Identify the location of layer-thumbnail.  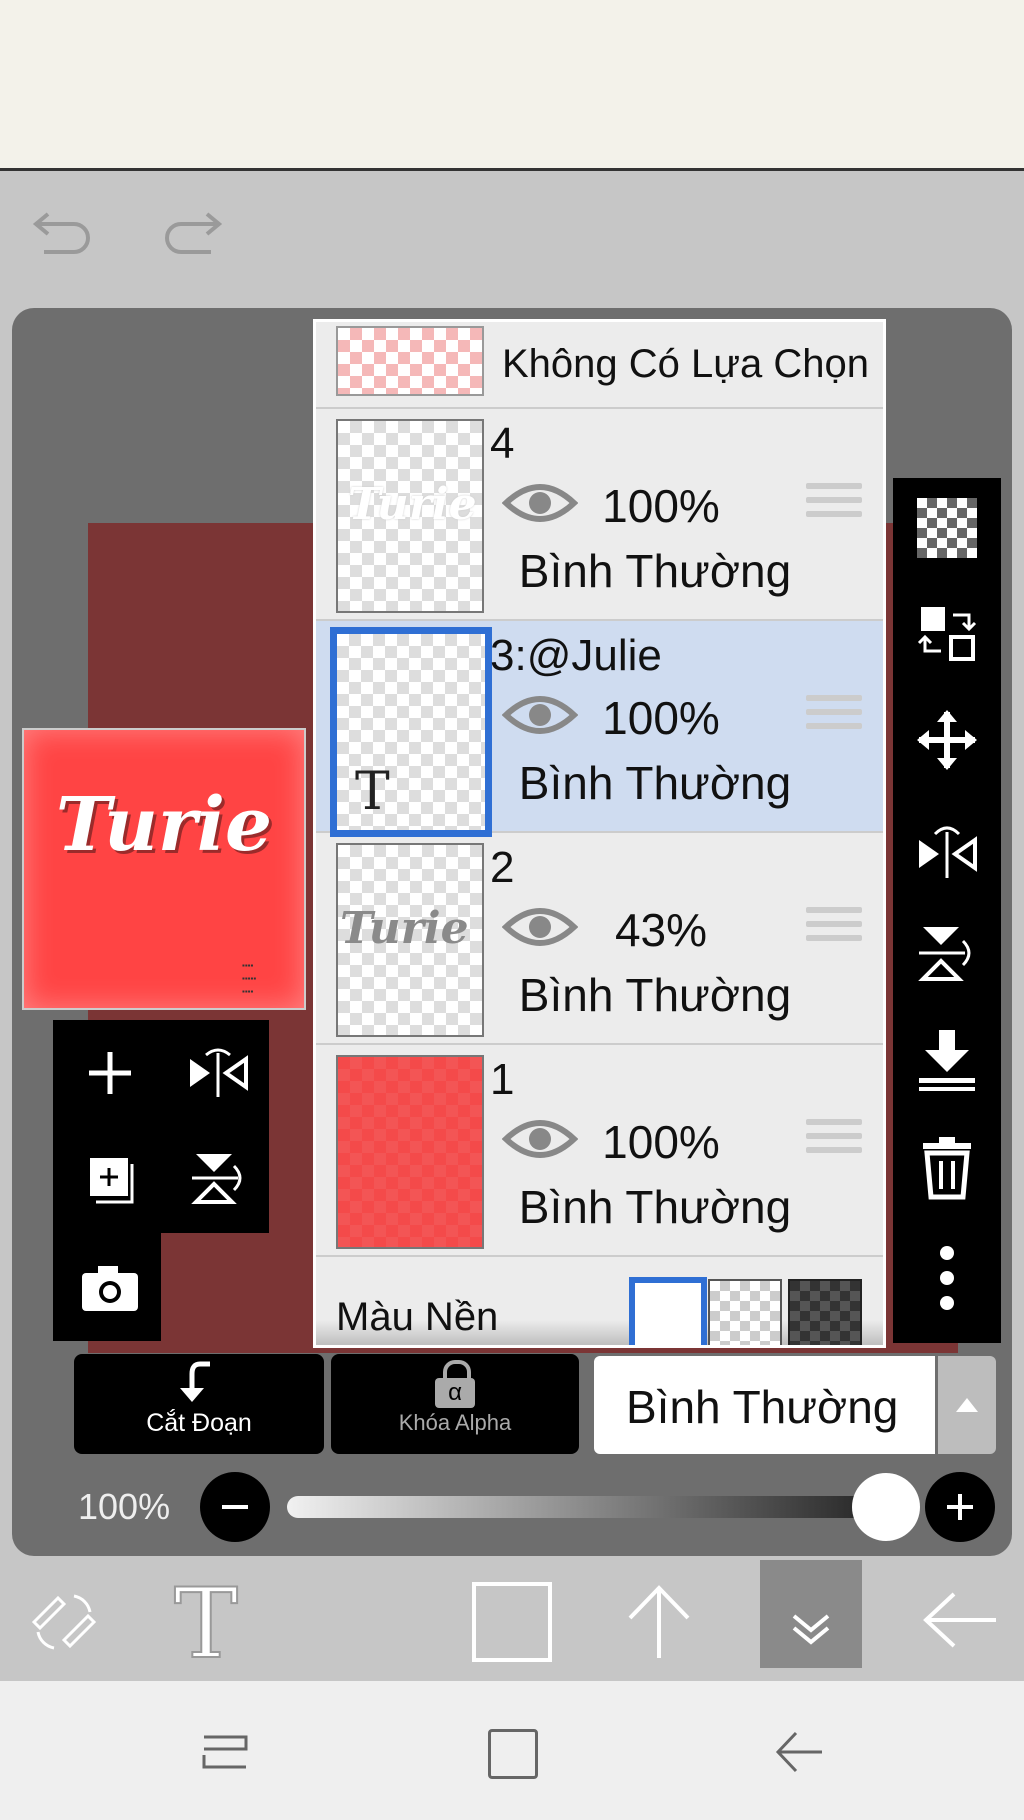
(410, 1152).